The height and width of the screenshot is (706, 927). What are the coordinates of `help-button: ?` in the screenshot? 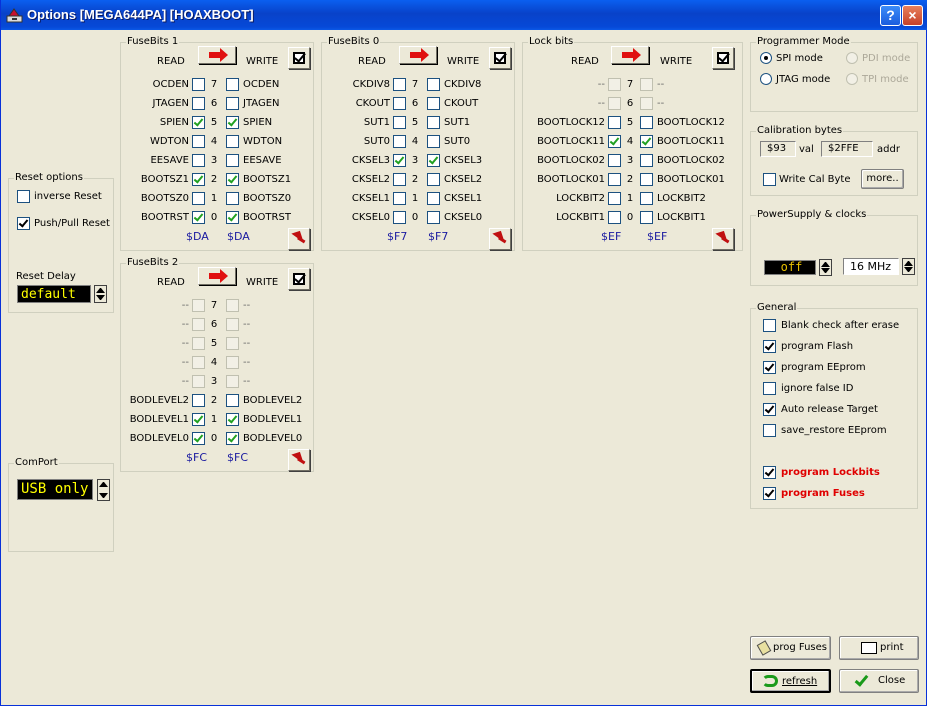 It's located at (890, 15).